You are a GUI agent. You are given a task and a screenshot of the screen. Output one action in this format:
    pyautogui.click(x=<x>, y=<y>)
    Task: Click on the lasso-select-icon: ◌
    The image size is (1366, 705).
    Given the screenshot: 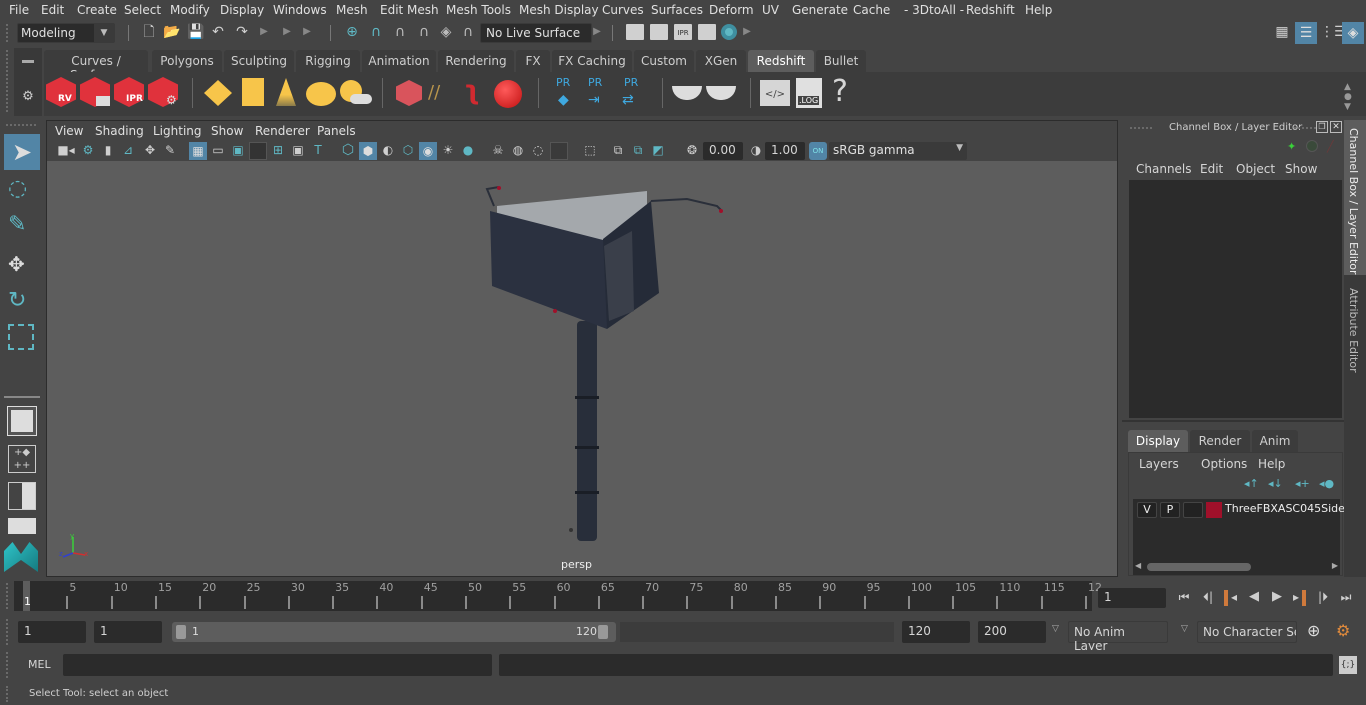 What is the action you would take?
    pyautogui.click(x=17, y=188)
    